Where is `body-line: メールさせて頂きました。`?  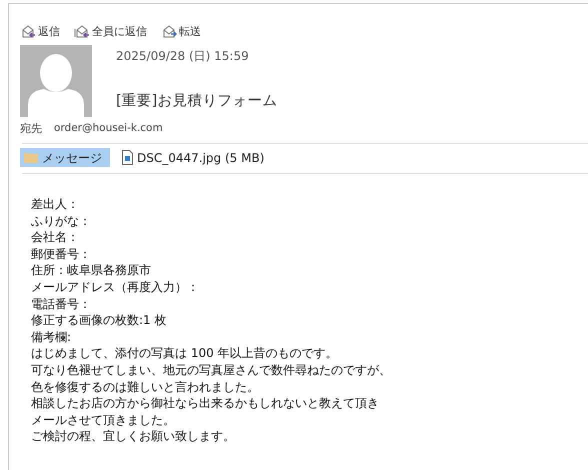 body-line: メールさせて頂きました。 is located at coordinates (103, 420).